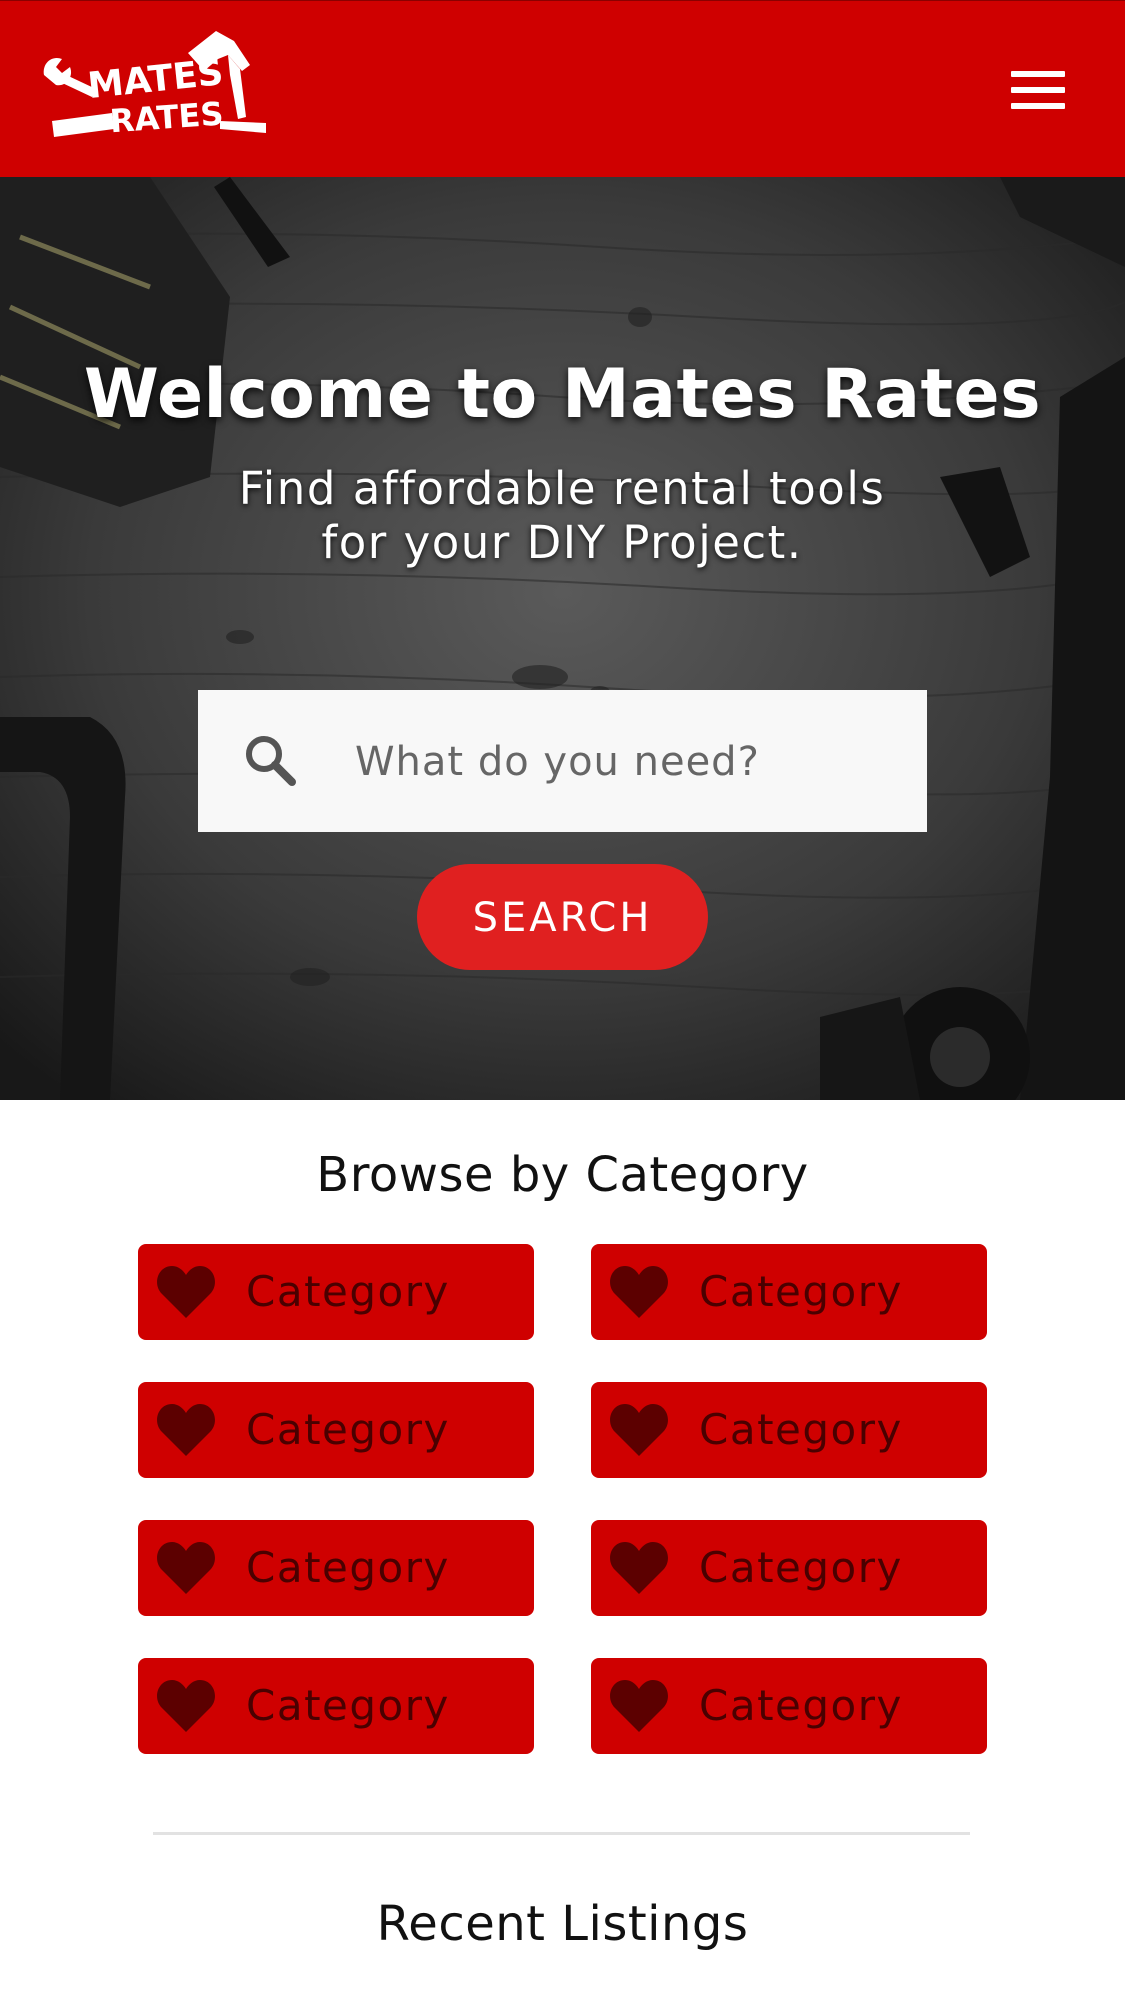  I want to click on search-box, so click(562, 761).